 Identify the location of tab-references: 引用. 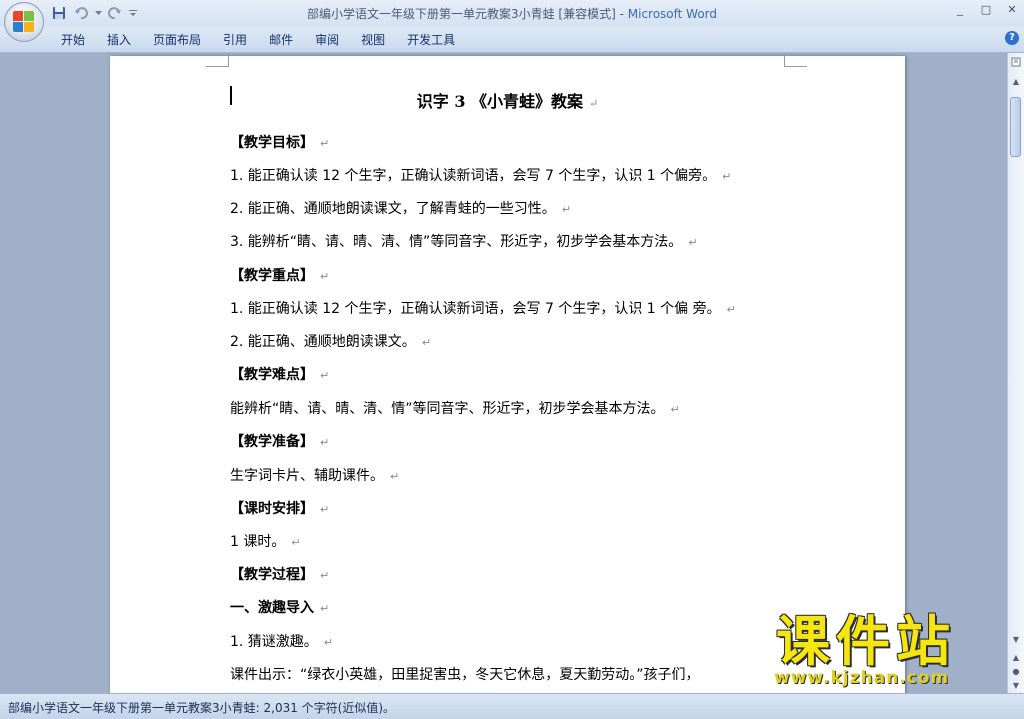
(235, 39).